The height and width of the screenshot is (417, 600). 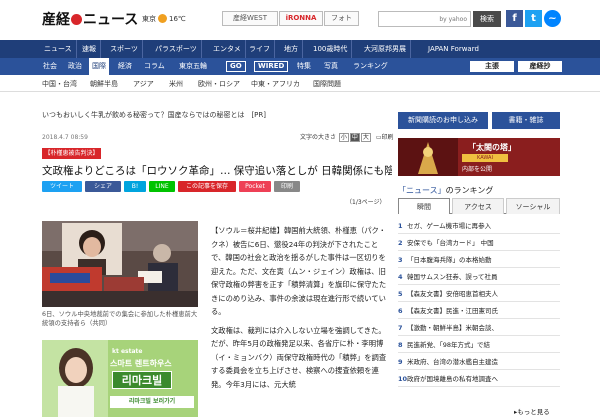 I want to click on ranking-category: 「ニュース」, so click(x=422, y=190).